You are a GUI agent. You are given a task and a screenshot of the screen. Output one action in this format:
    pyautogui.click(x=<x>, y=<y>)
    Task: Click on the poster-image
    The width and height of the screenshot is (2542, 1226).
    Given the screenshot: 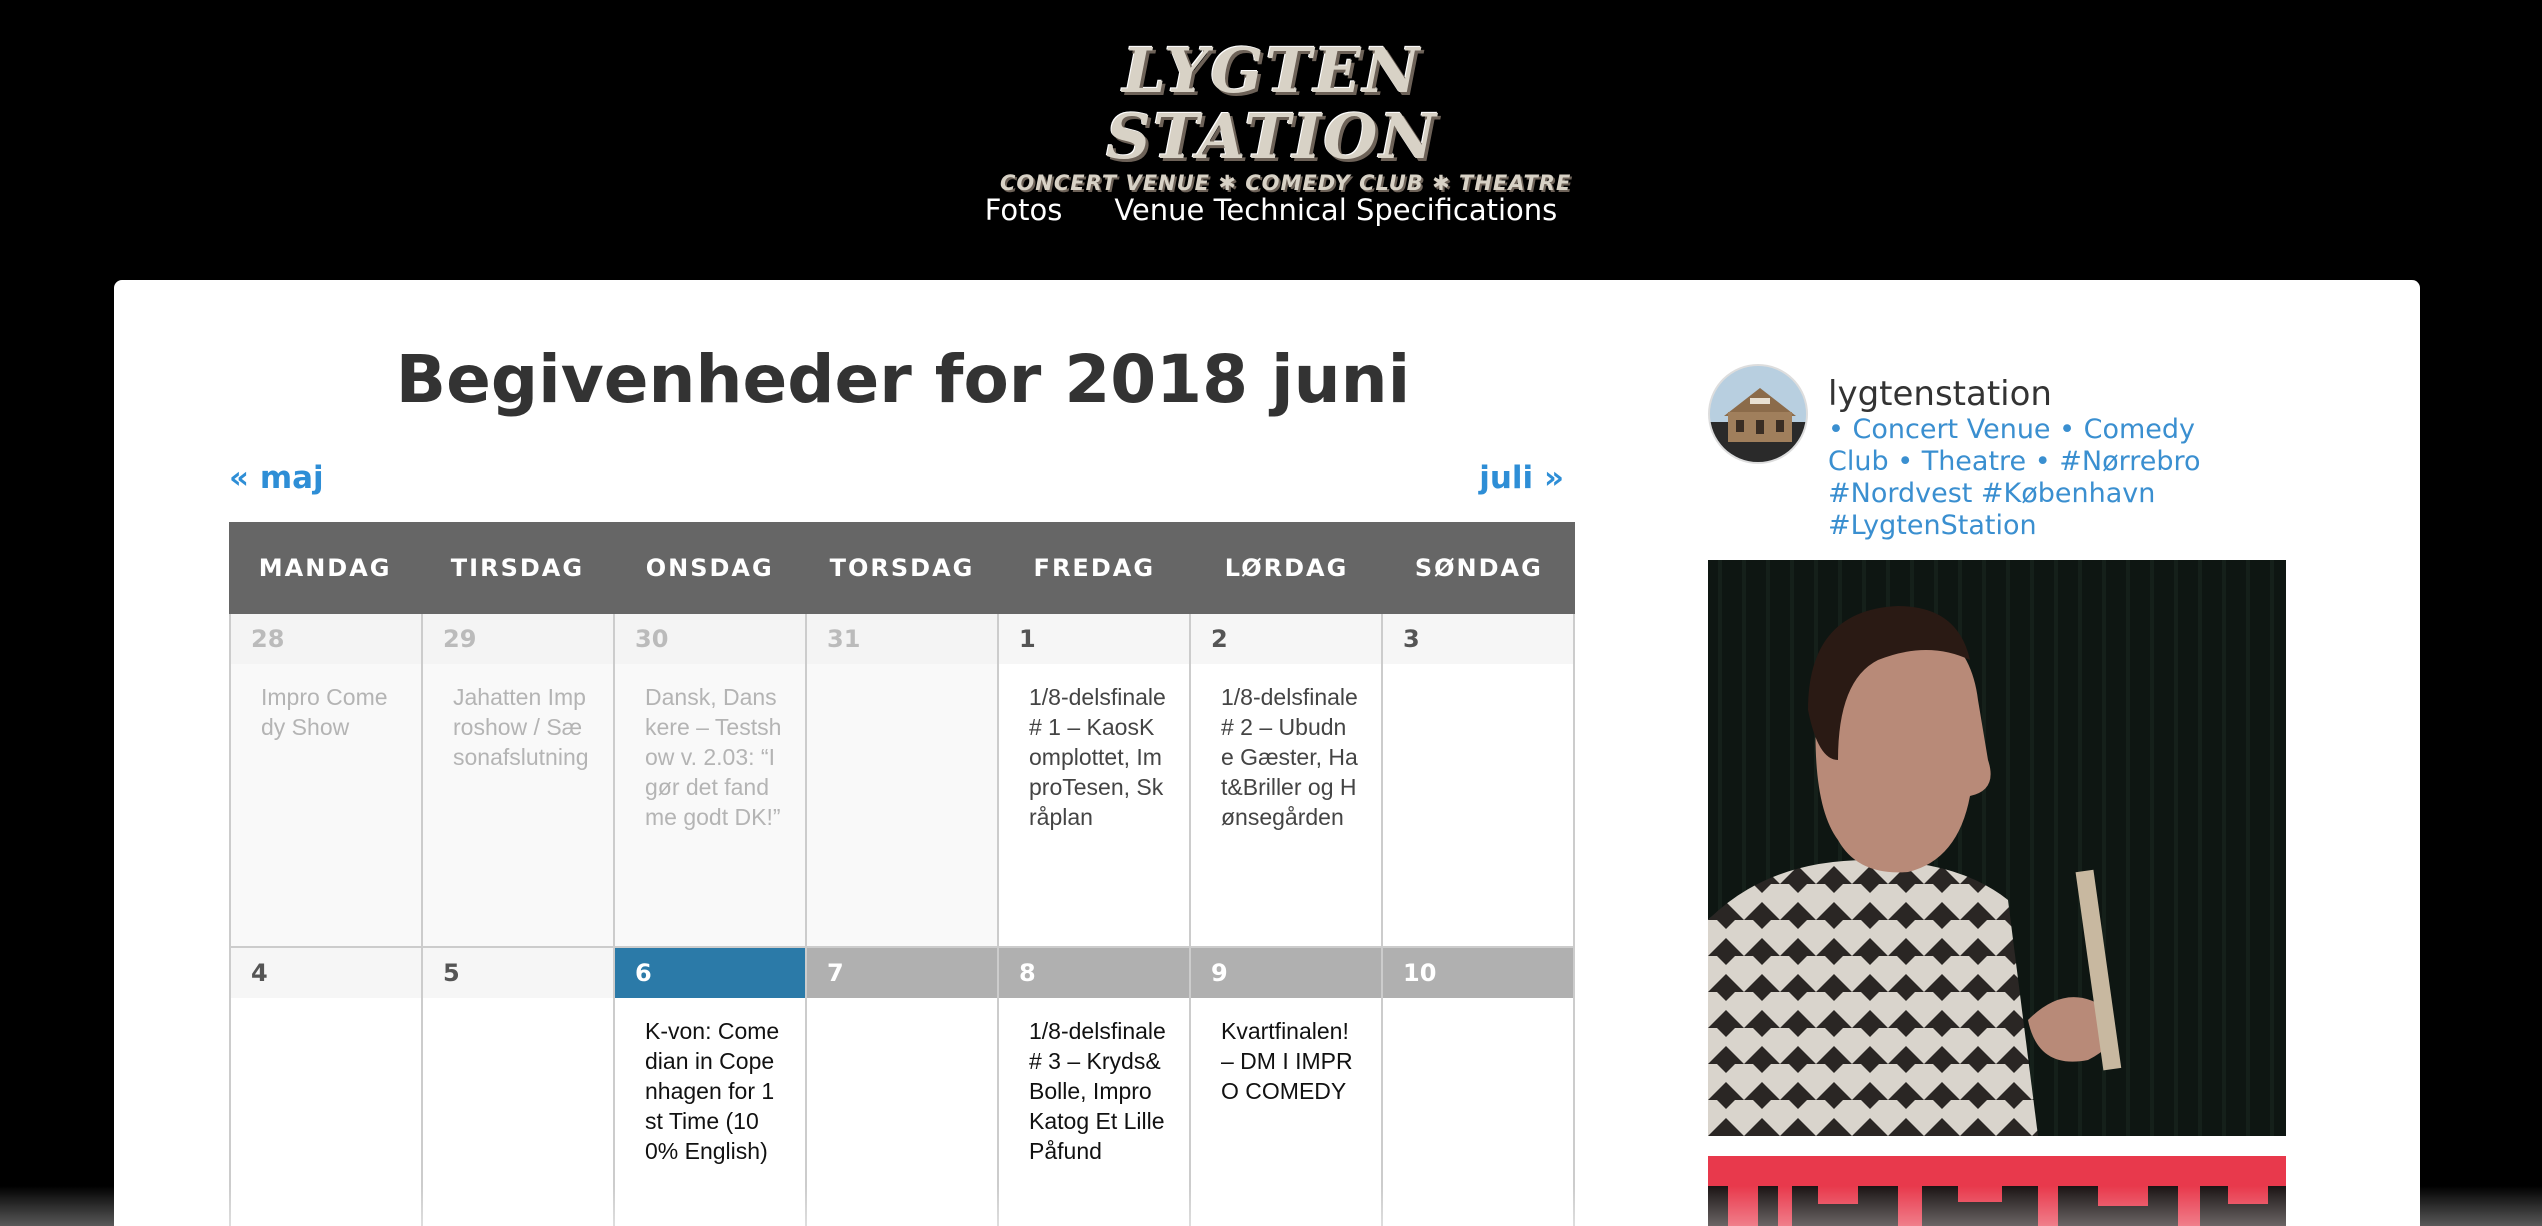 What is the action you would take?
    pyautogui.click(x=1997, y=1191)
    